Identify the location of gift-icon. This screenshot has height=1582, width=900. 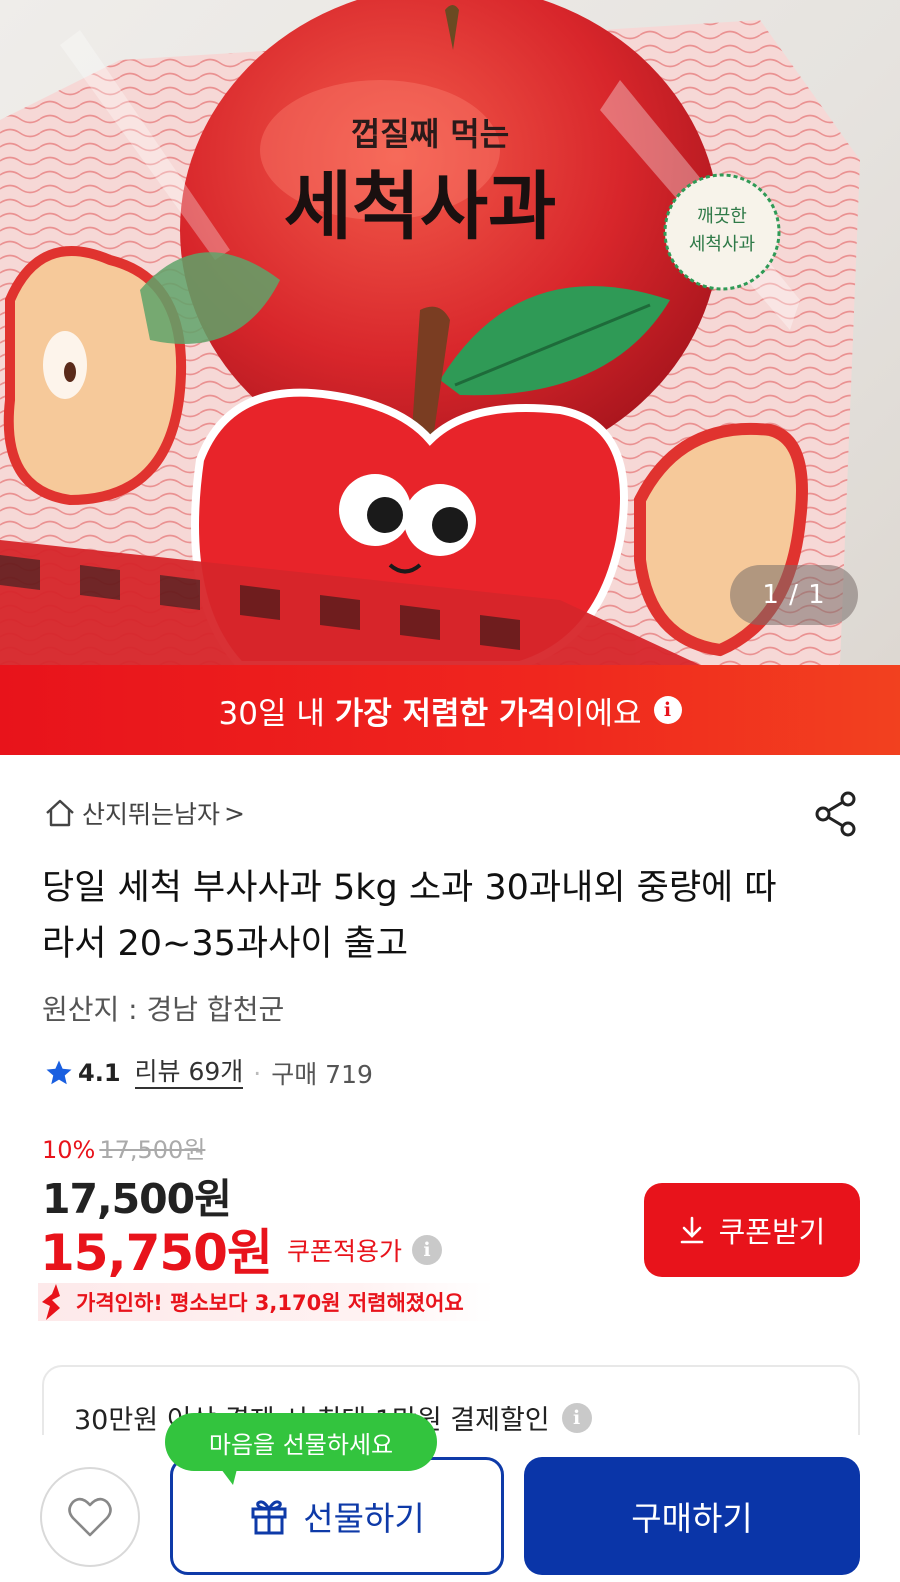
(269, 1517).